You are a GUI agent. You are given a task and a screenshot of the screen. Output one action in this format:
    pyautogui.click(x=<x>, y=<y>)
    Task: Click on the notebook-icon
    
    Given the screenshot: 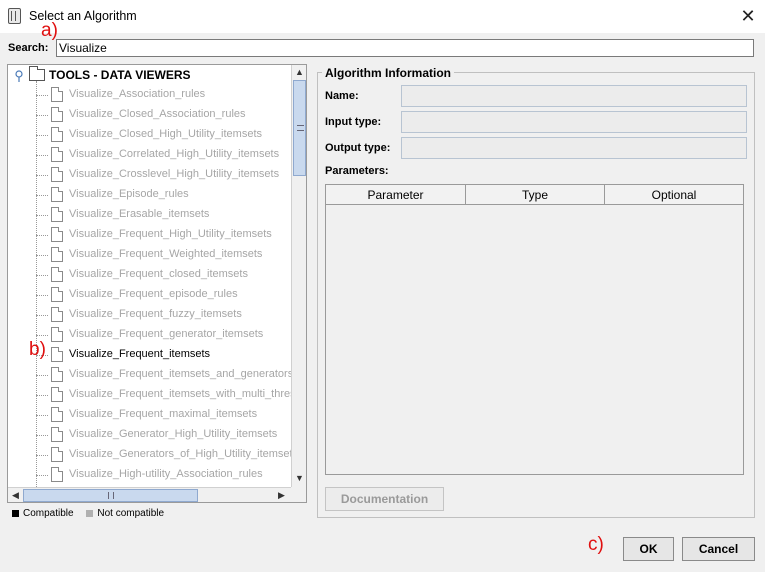 What is the action you would take?
    pyautogui.click(x=14, y=16)
    